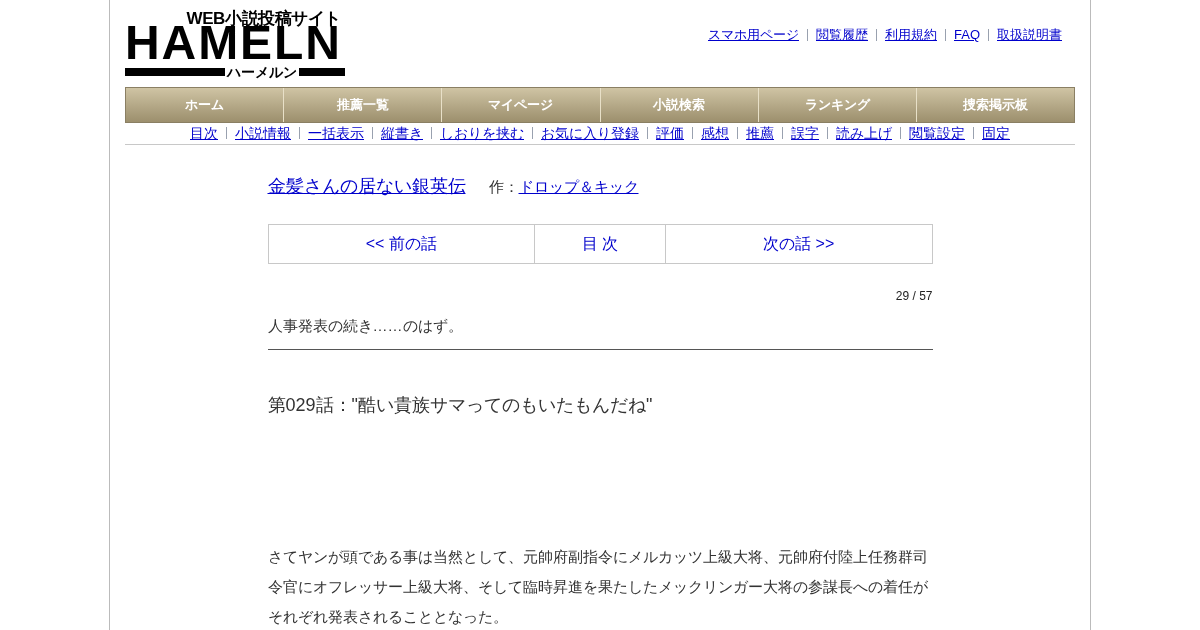 Image resolution: width=1200 pixels, height=630 pixels. Describe the element at coordinates (842, 35) in the screenshot. I see `header-link: 閲覧履歴` at that location.